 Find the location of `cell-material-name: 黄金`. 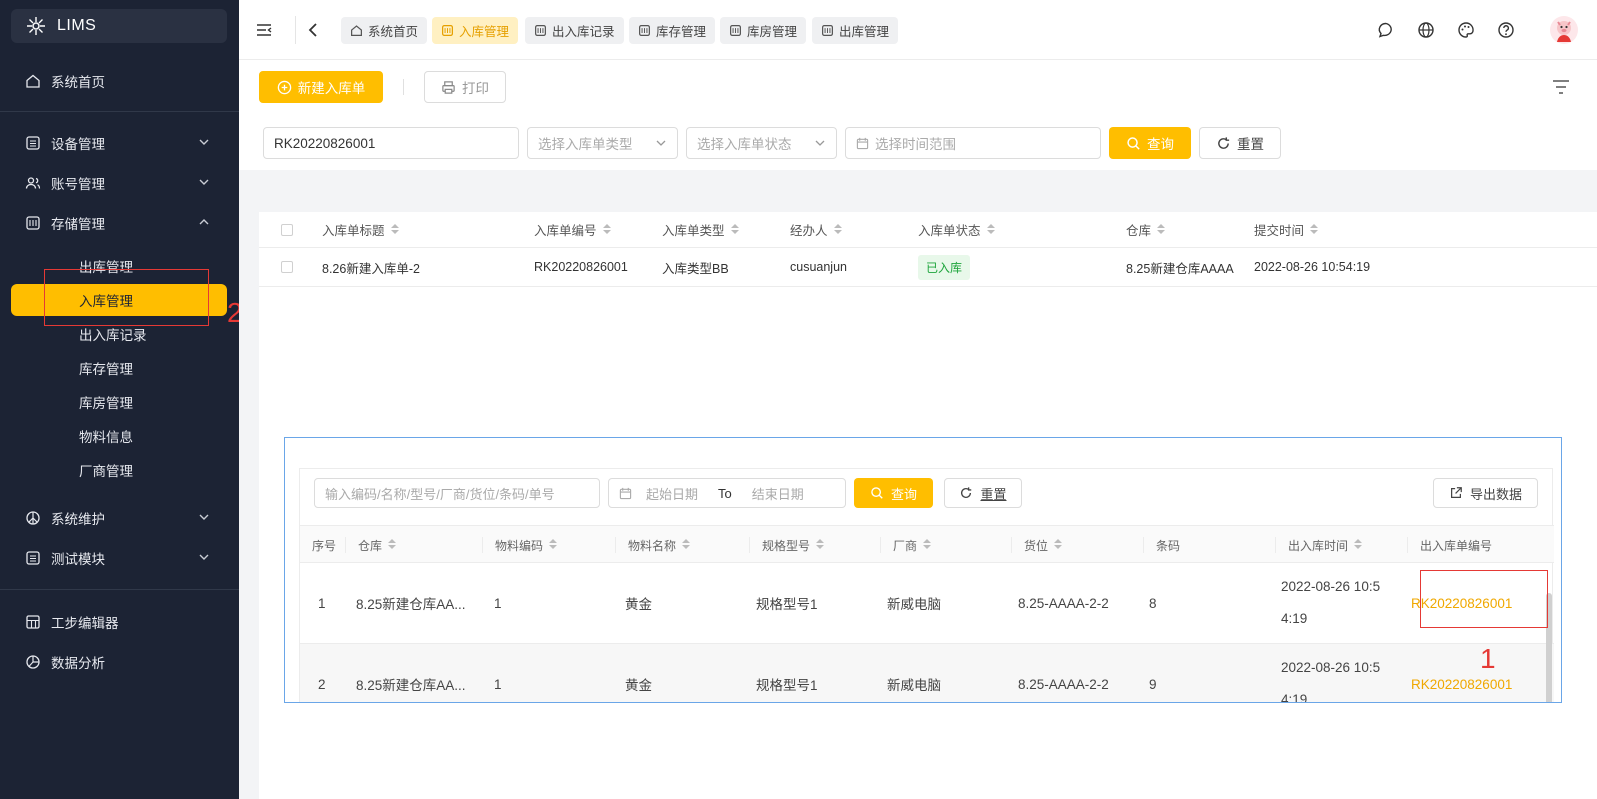

cell-material-name: 黄金 is located at coordinates (638, 604).